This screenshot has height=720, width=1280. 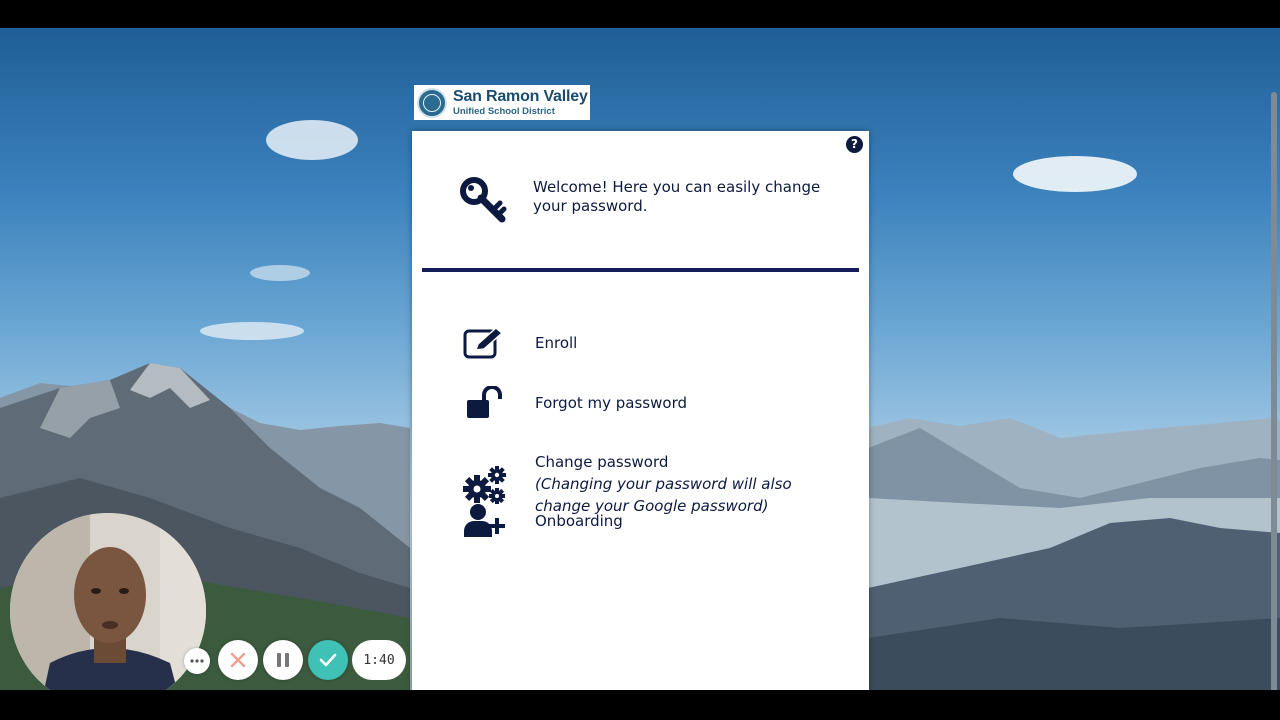 I want to click on more-icon, so click(x=197, y=661).